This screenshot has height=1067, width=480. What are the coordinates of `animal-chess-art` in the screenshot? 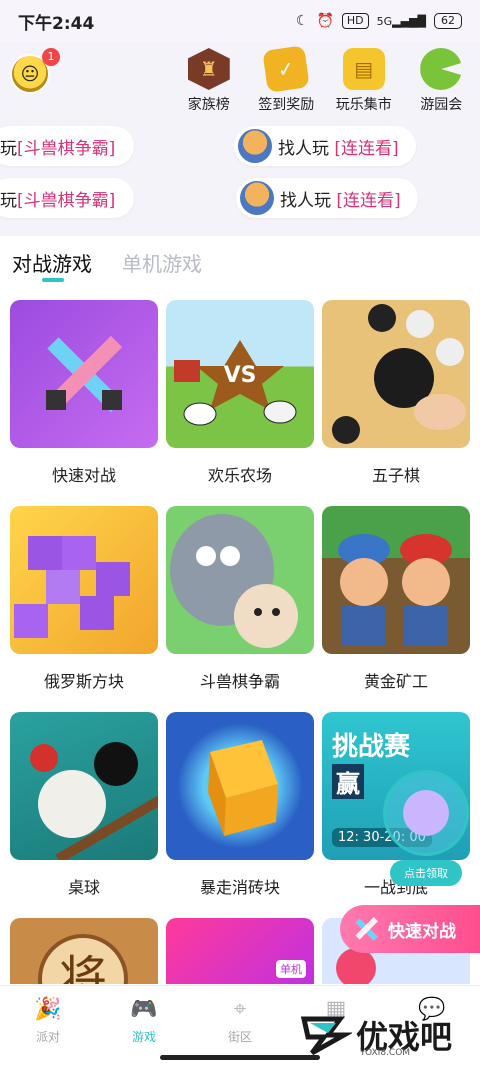 It's located at (234, 581).